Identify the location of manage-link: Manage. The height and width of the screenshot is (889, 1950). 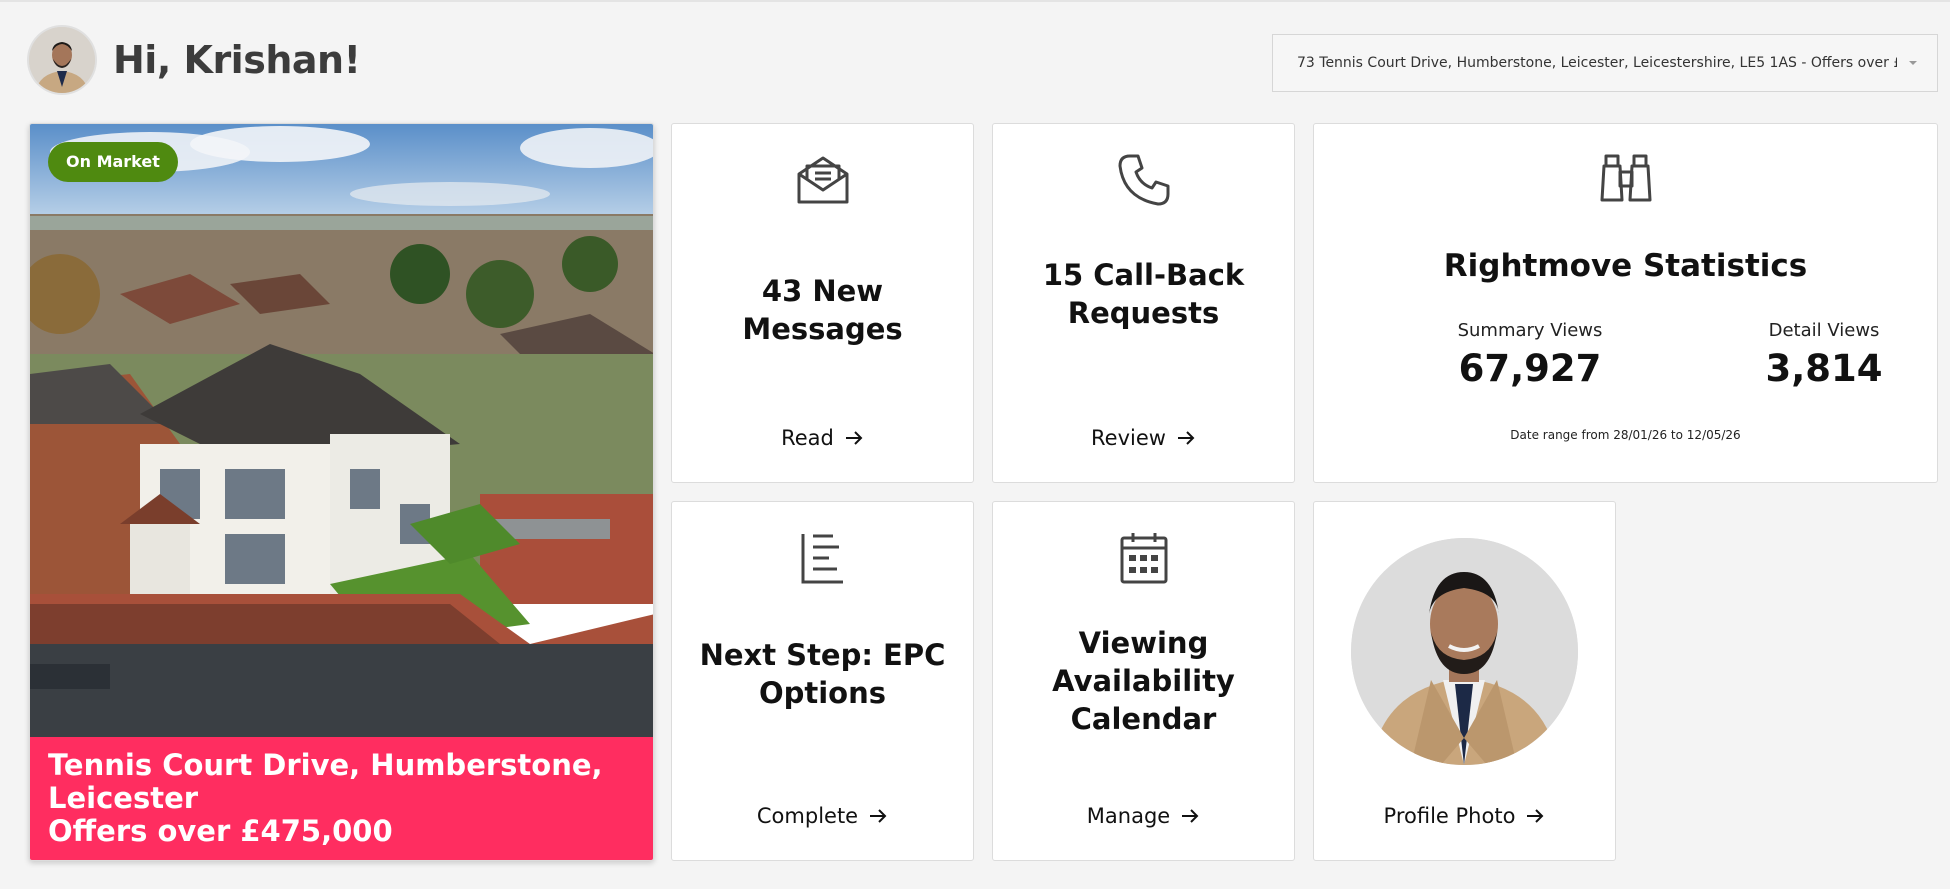
(1143, 816).